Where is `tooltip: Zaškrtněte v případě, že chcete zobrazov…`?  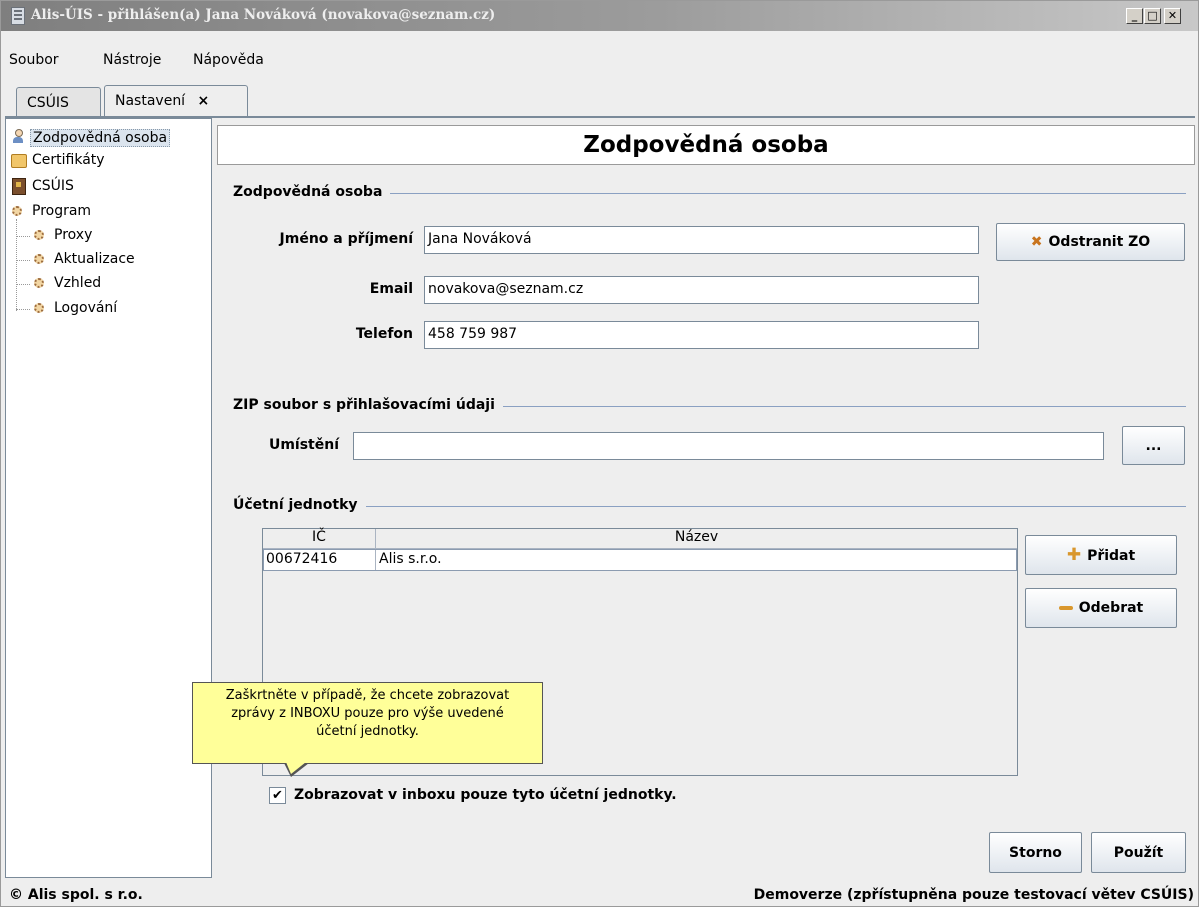 tooltip: Zaškrtněte v případě, že chcete zobrazov… is located at coordinates (367, 723).